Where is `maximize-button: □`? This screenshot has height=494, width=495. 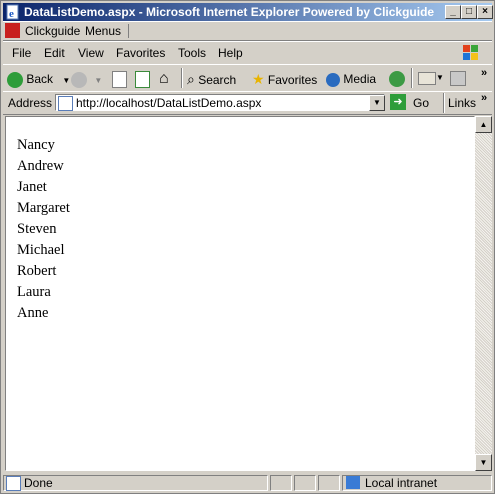 maximize-button: □ is located at coordinates (469, 12).